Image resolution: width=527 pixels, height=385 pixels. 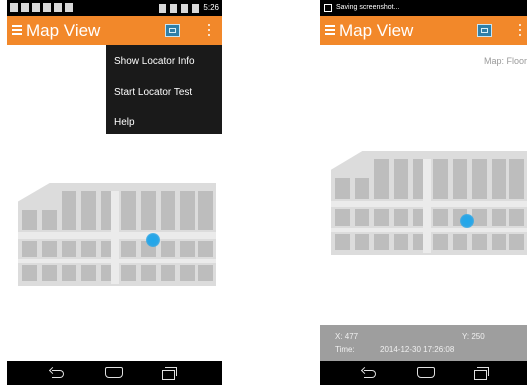 What do you see at coordinates (153, 93) in the screenshot?
I see `menu-item-start-locator-test: Start Locator Test` at bounding box center [153, 93].